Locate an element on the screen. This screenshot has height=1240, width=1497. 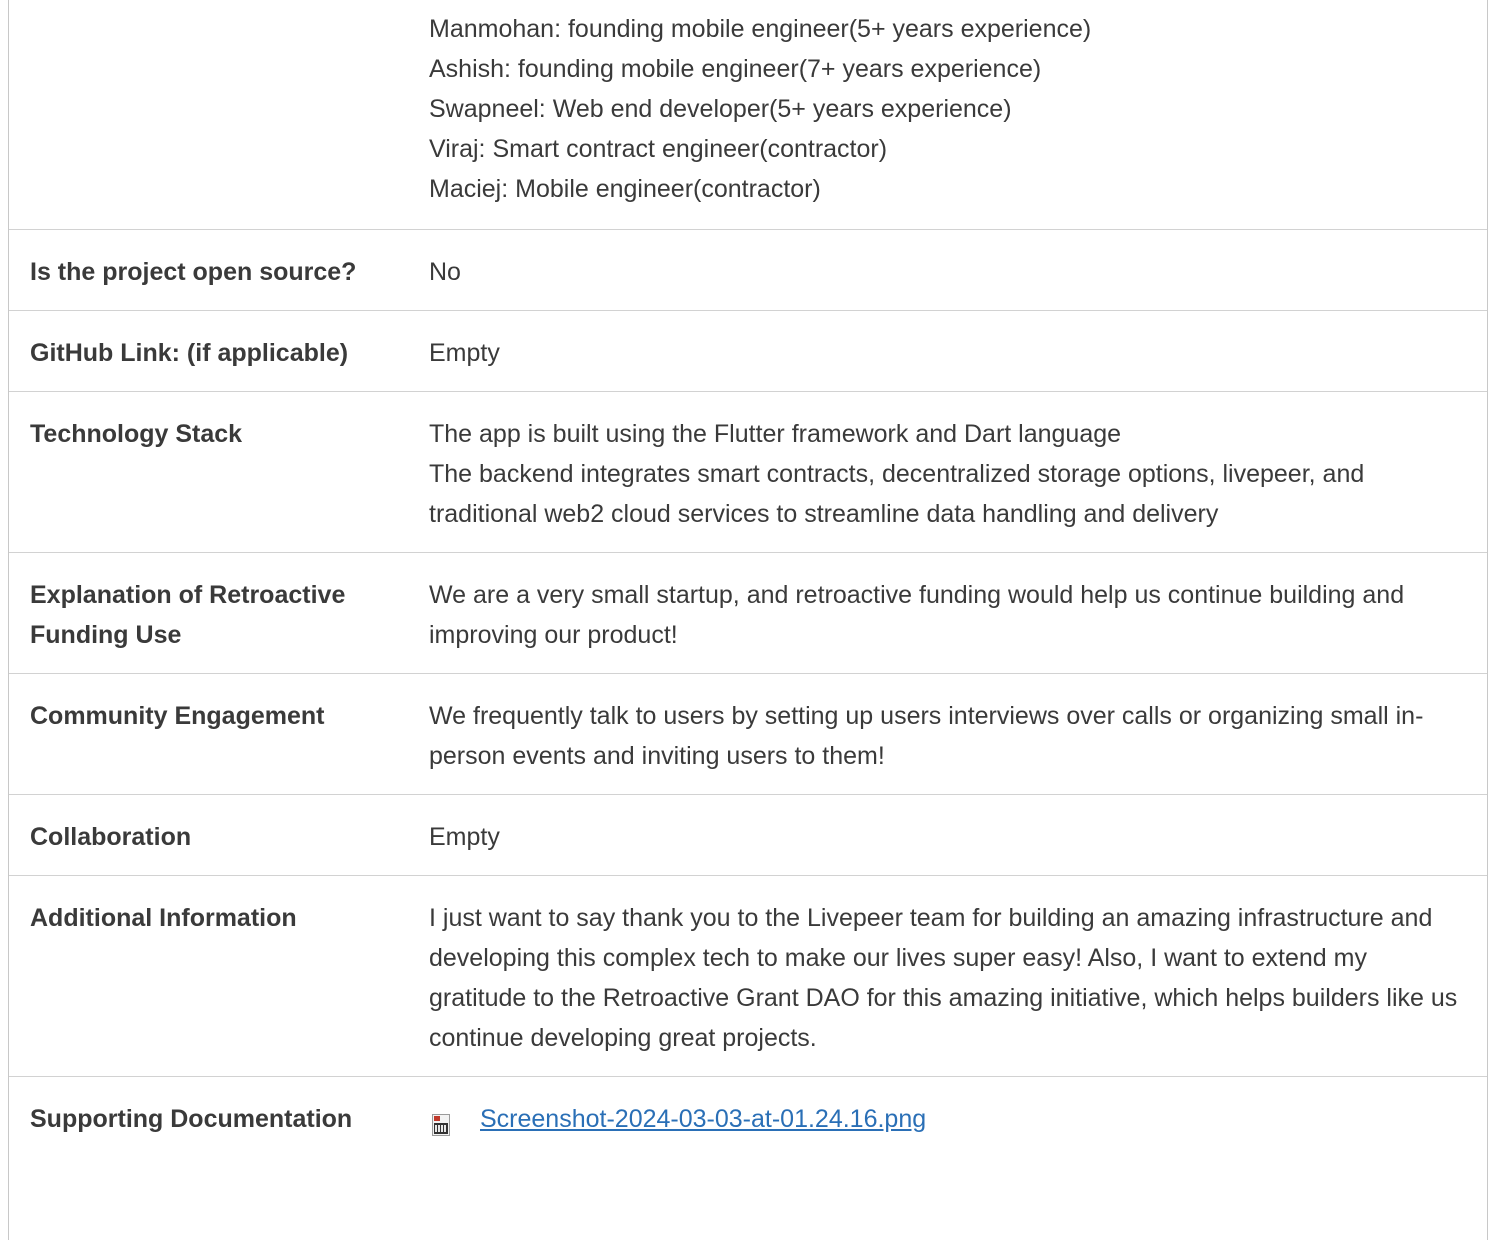
row-label: Community Engagement is located at coordinates (209, 734).